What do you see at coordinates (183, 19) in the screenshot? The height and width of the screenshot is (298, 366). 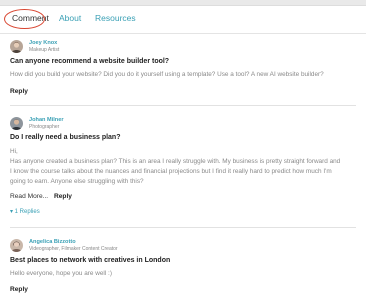 I see `tab-bar: Comment About Resources` at bounding box center [183, 19].